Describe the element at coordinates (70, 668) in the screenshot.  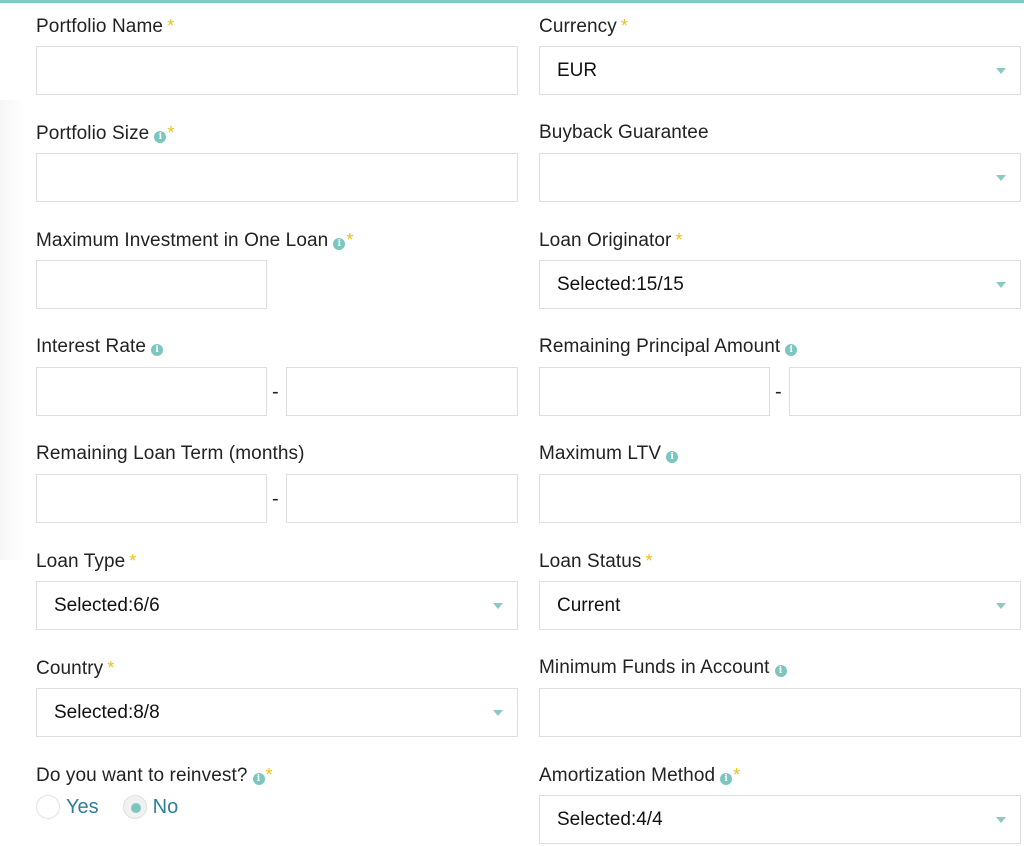
I see `label-text: Country` at that location.